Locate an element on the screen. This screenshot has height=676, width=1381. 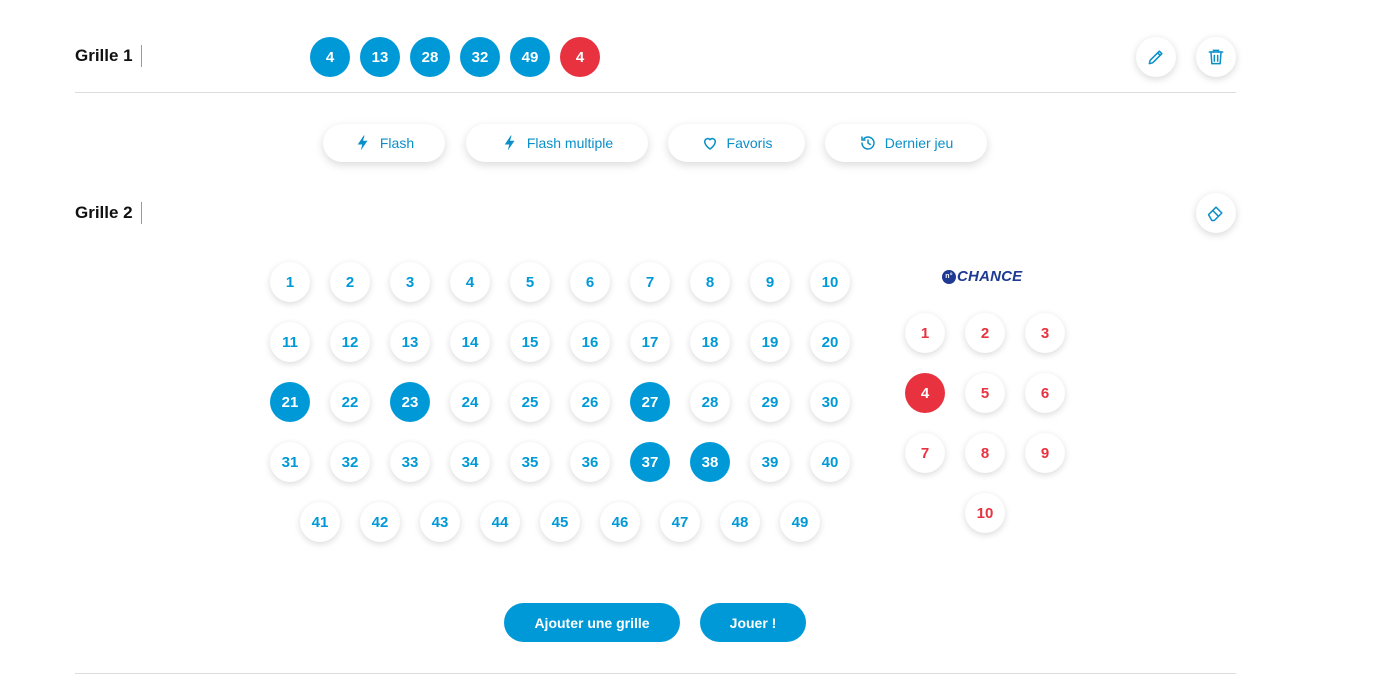
grille-1-number: 28 is located at coordinates (430, 57).